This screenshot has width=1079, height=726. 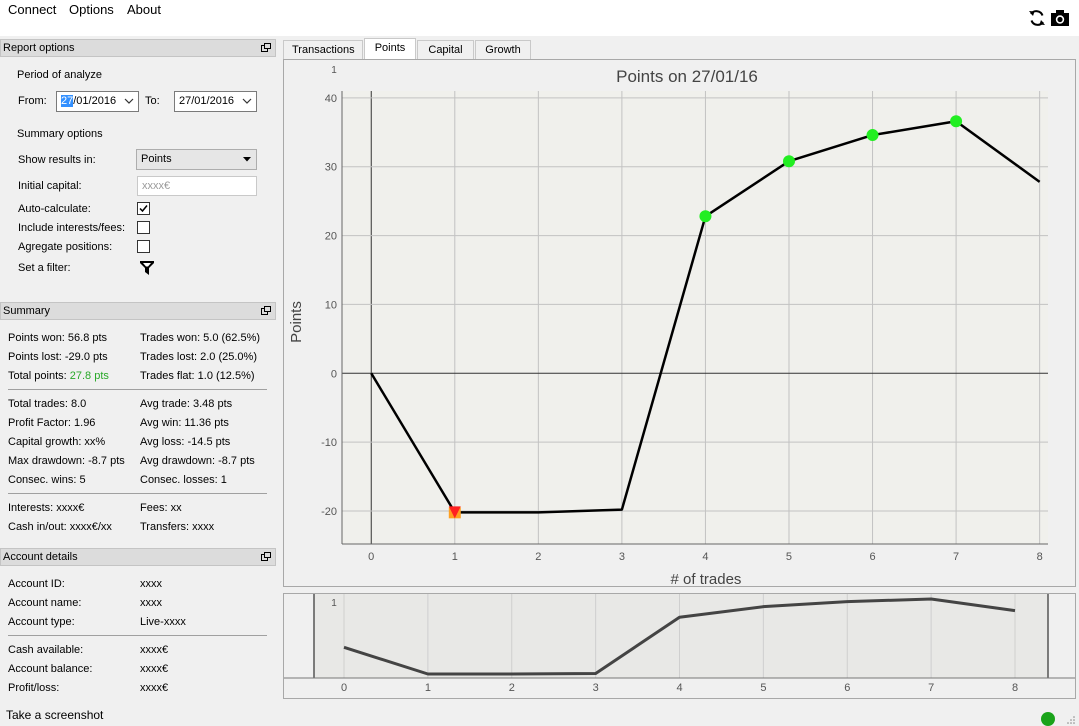 I want to click on overview-chart: 1 0 1 2 3 4 5 6 7 8, so click(x=679, y=646).